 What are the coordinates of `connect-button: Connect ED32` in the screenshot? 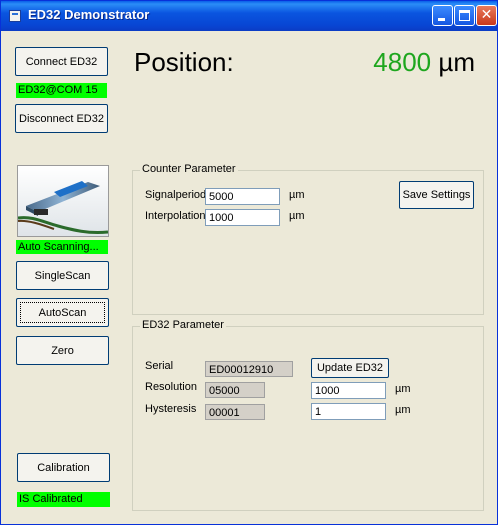 It's located at (61, 61).